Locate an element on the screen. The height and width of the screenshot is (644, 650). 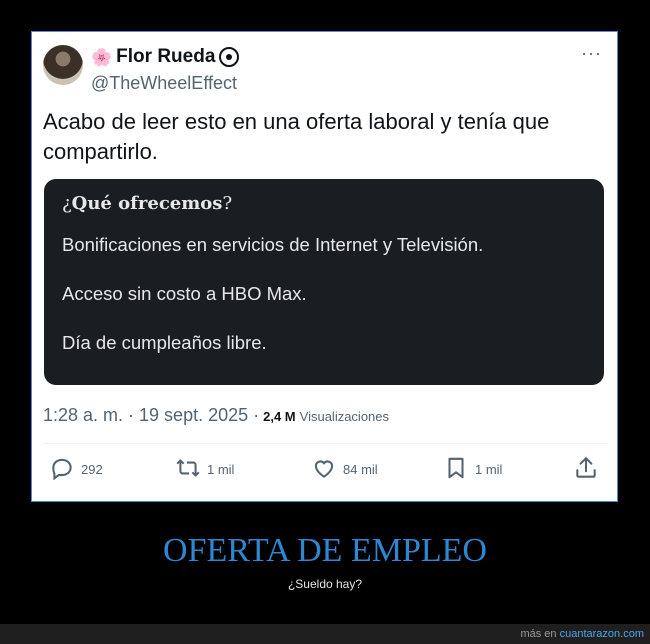
user-handle: @TheWheelEffect is located at coordinates (164, 83).